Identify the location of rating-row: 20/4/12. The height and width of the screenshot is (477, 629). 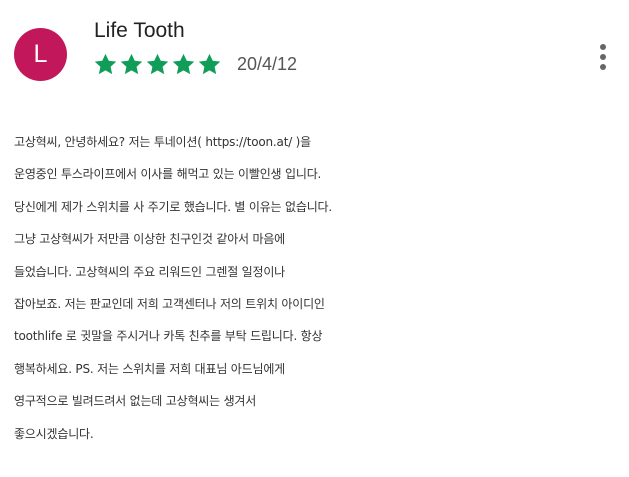
(195, 64).